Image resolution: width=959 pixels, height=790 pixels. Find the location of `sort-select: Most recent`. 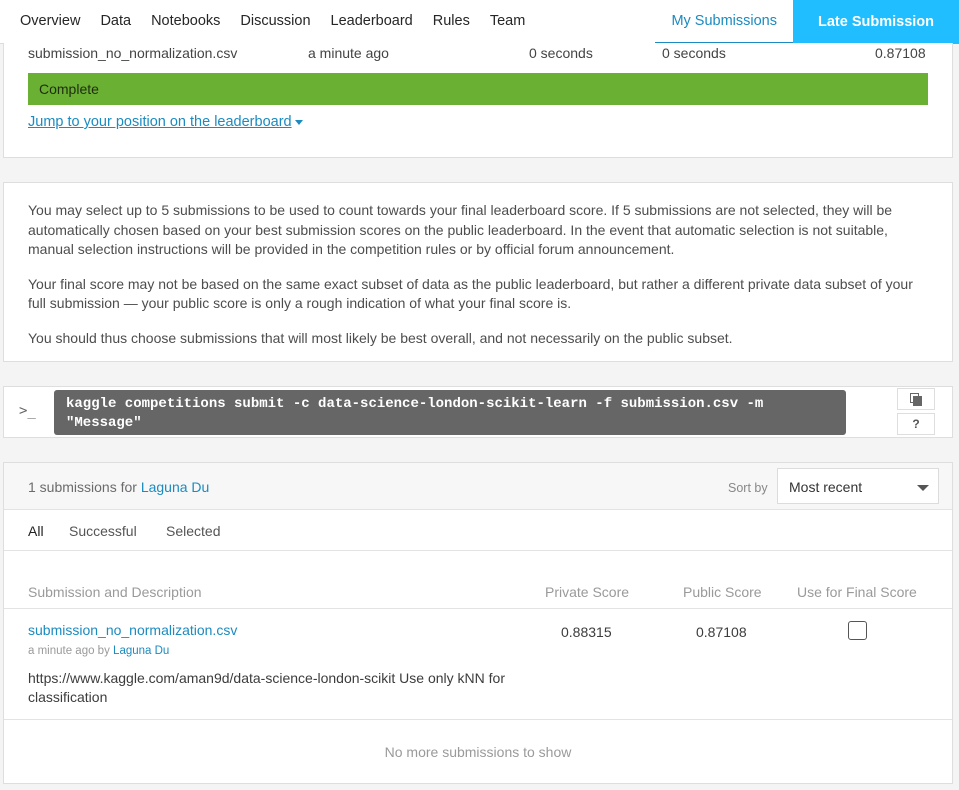

sort-select: Most recent is located at coordinates (858, 486).